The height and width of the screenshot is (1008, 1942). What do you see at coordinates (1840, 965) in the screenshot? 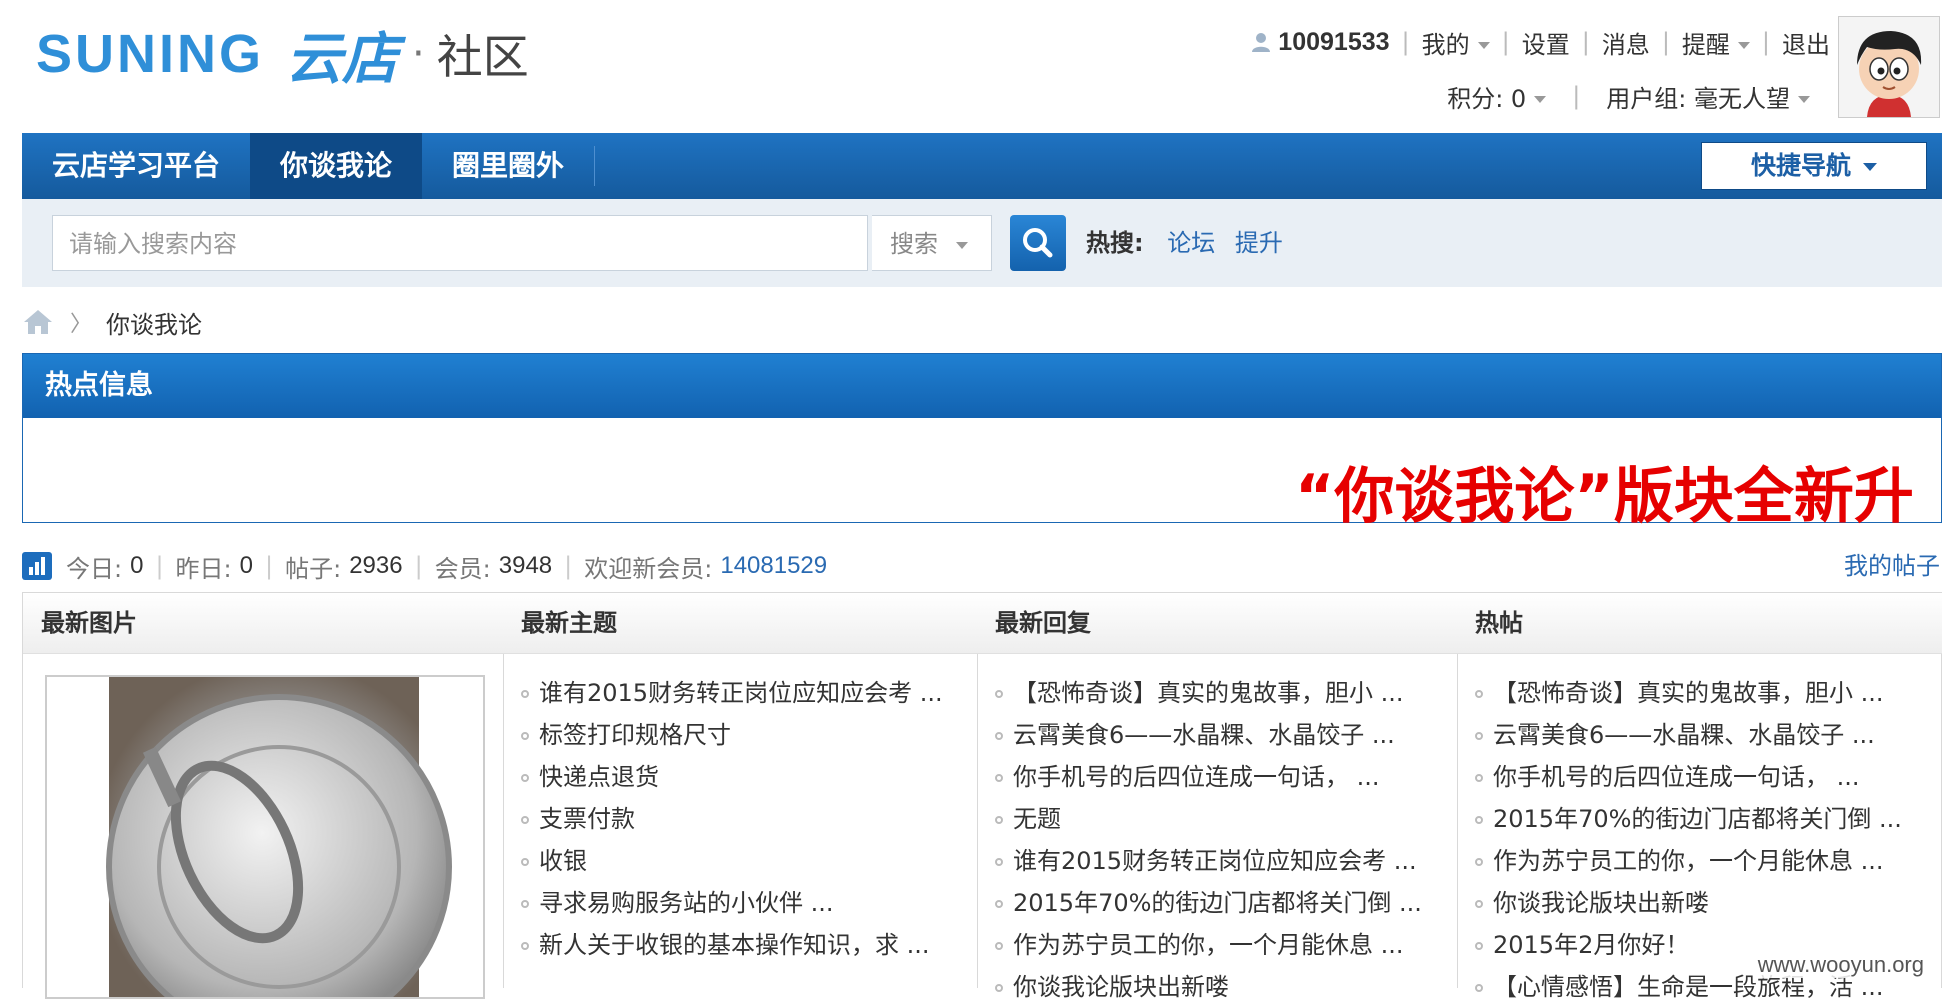
I see `watermark: www.wooyun.org` at bounding box center [1840, 965].